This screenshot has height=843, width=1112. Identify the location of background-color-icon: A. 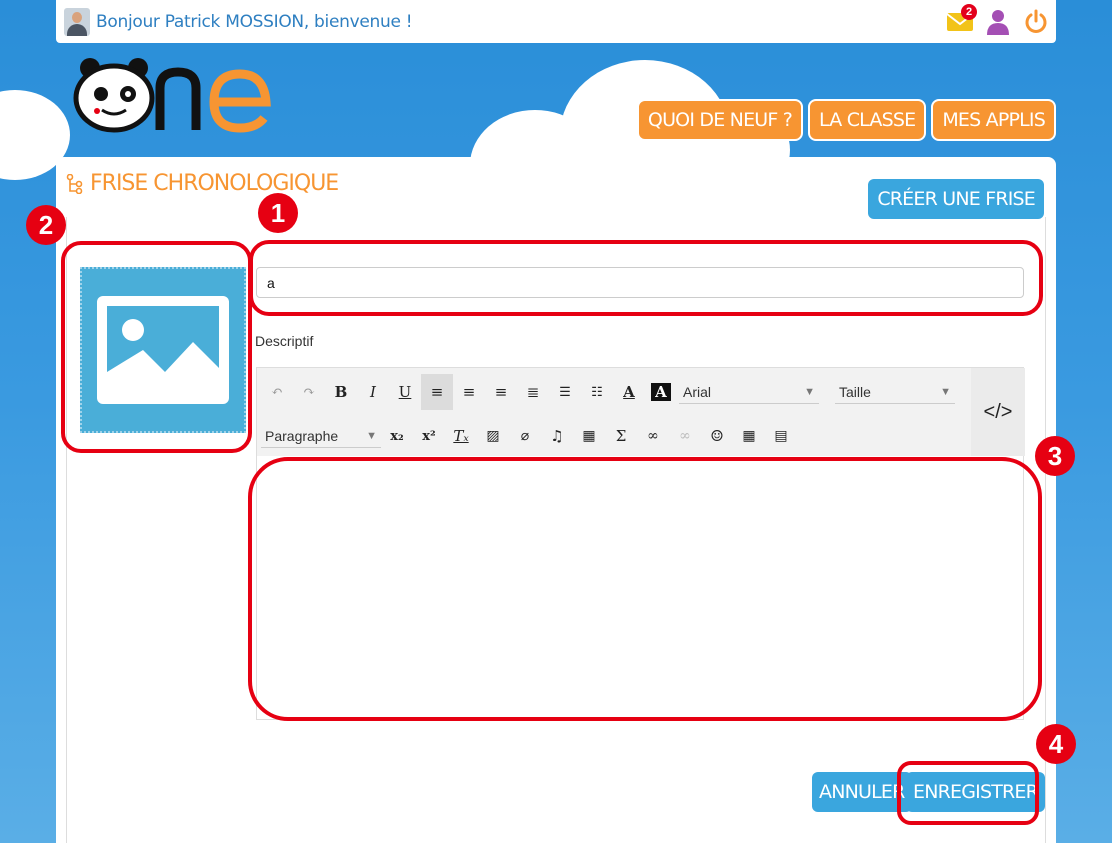
(661, 392).